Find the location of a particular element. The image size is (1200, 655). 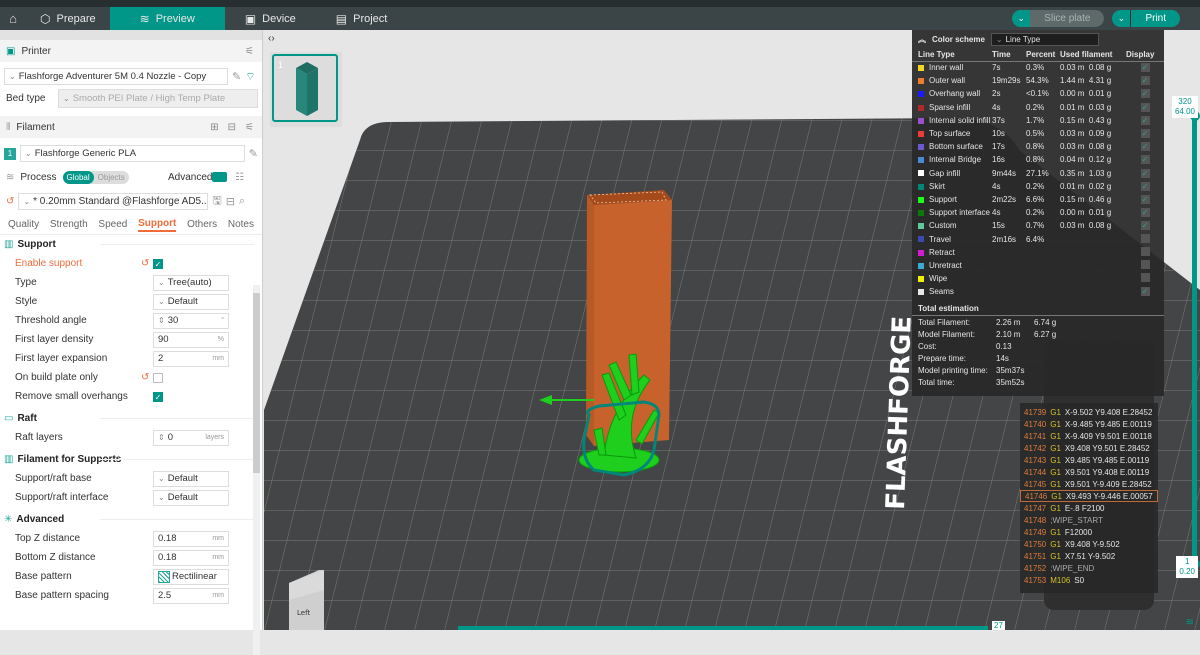

tab-device: ▣ Device is located at coordinates (270, 18).